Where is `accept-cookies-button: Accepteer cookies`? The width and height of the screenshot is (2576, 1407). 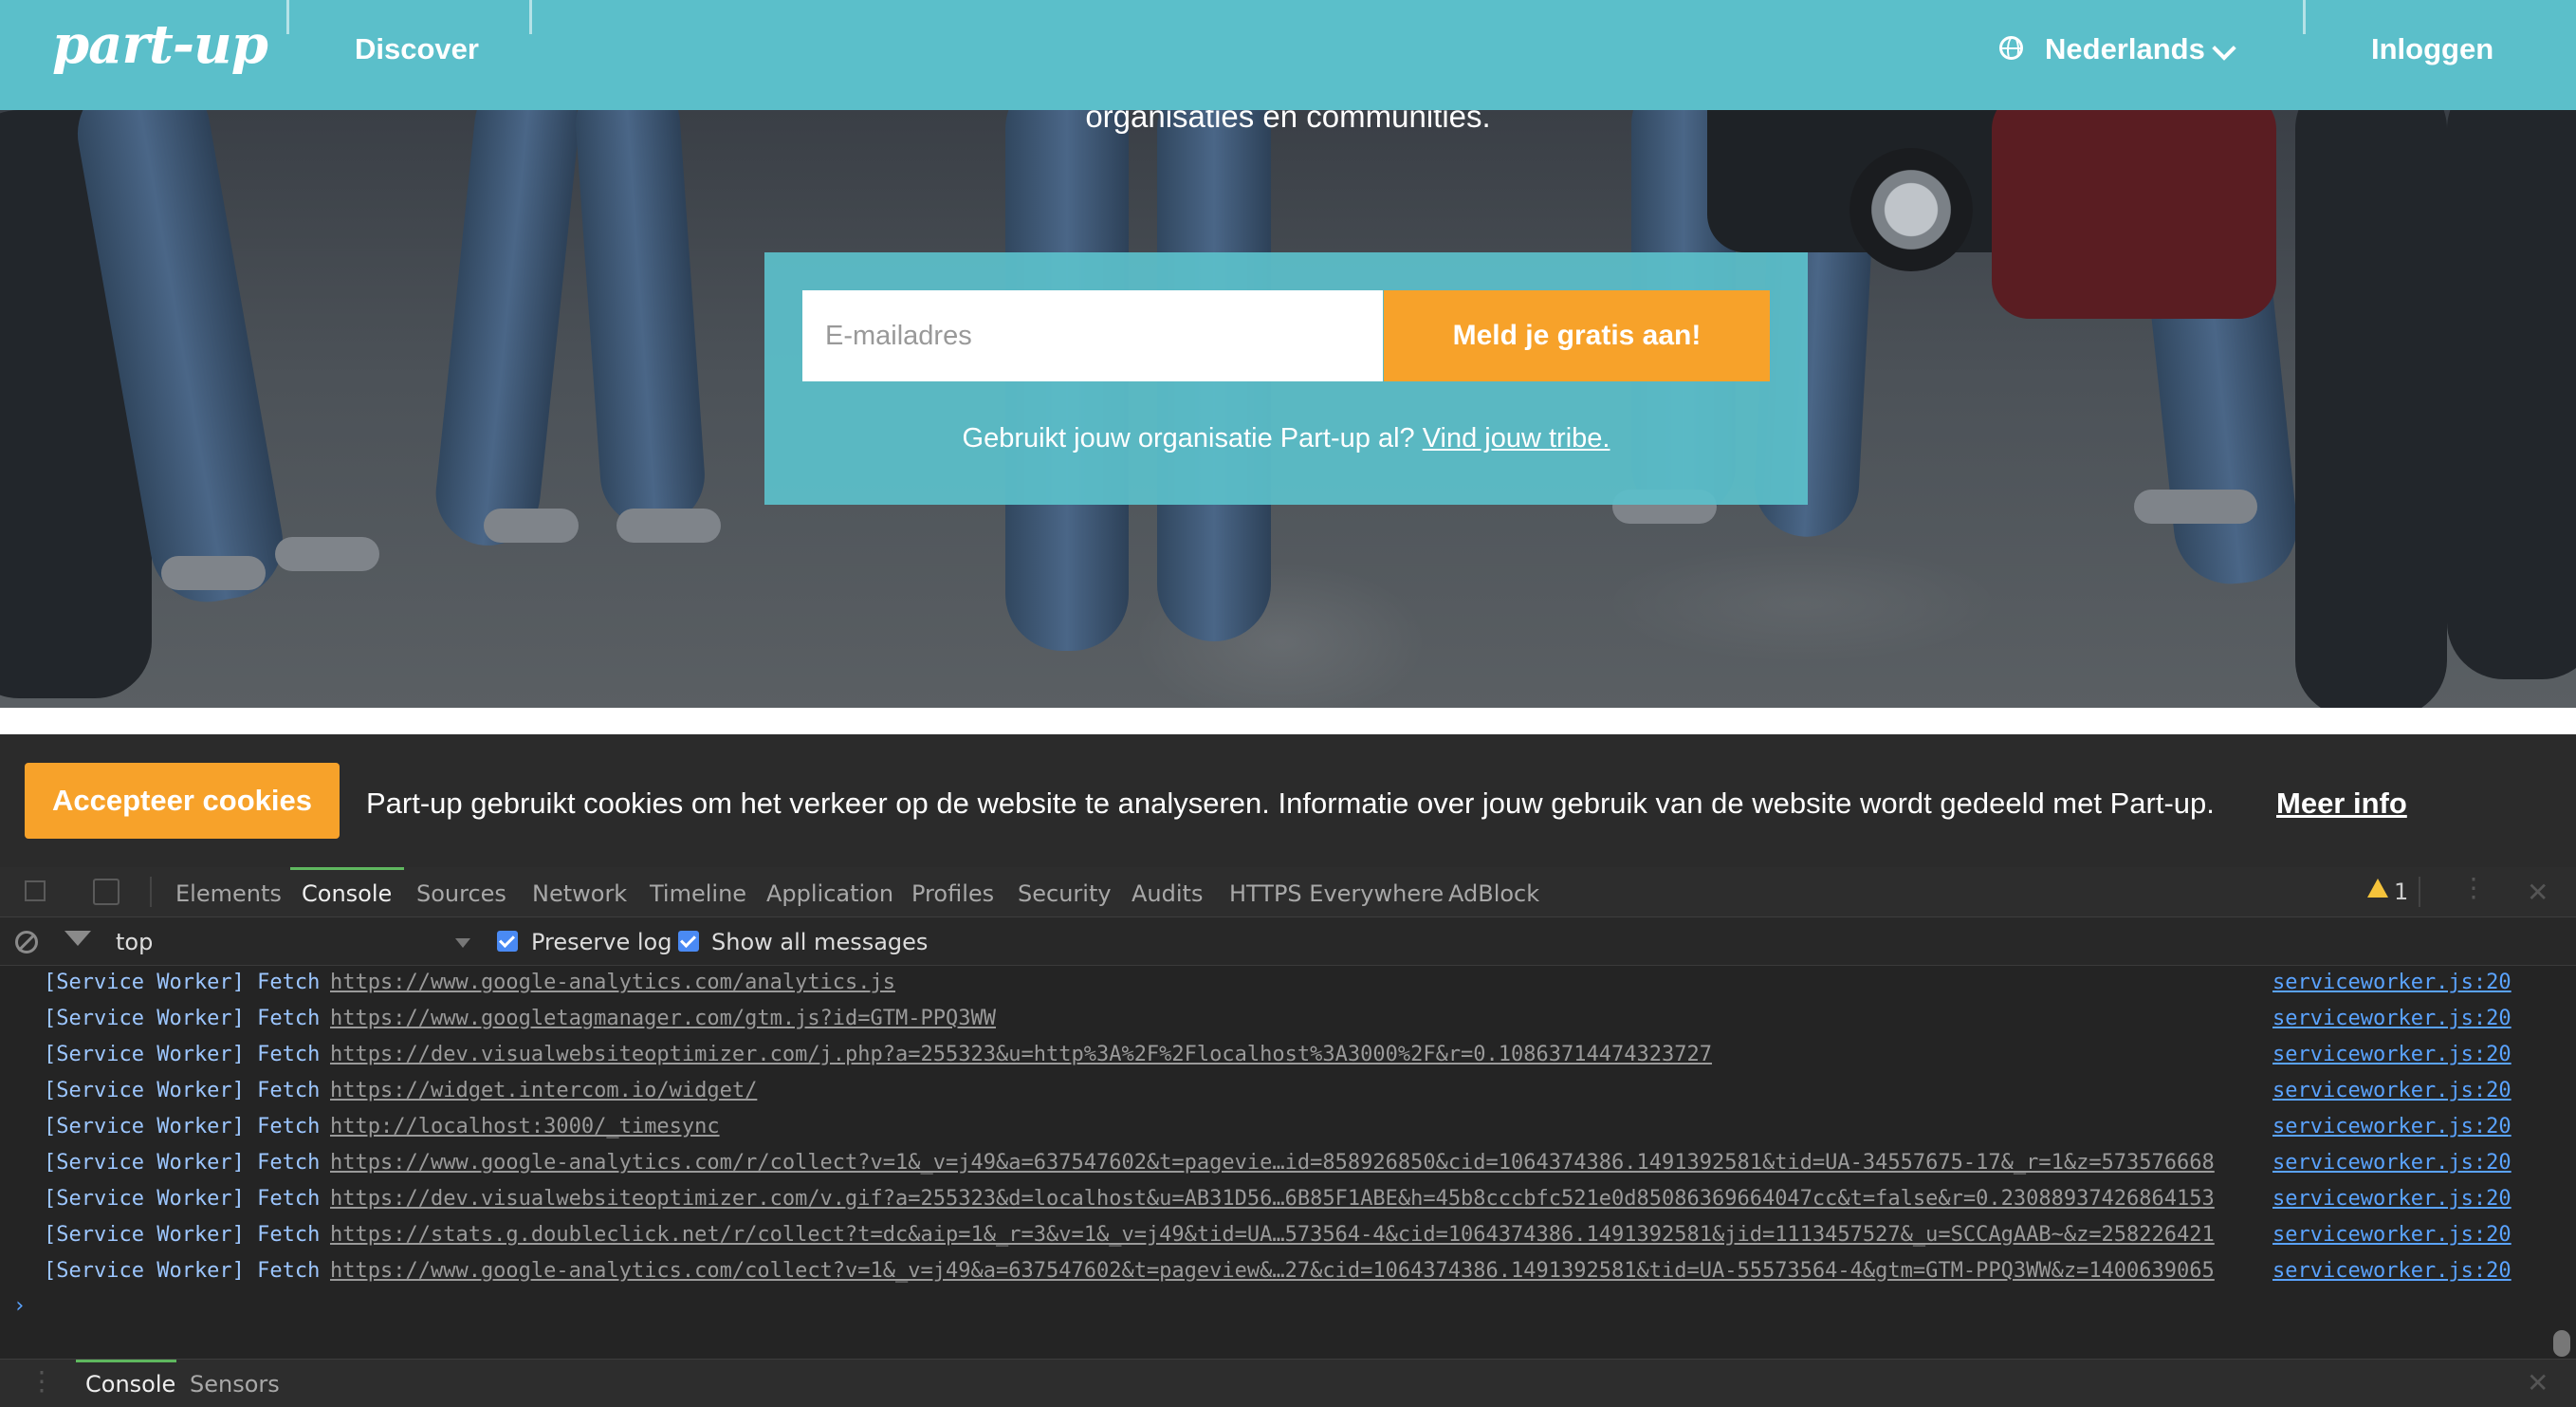 accept-cookies-button: Accepteer cookies is located at coordinates (182, 801).